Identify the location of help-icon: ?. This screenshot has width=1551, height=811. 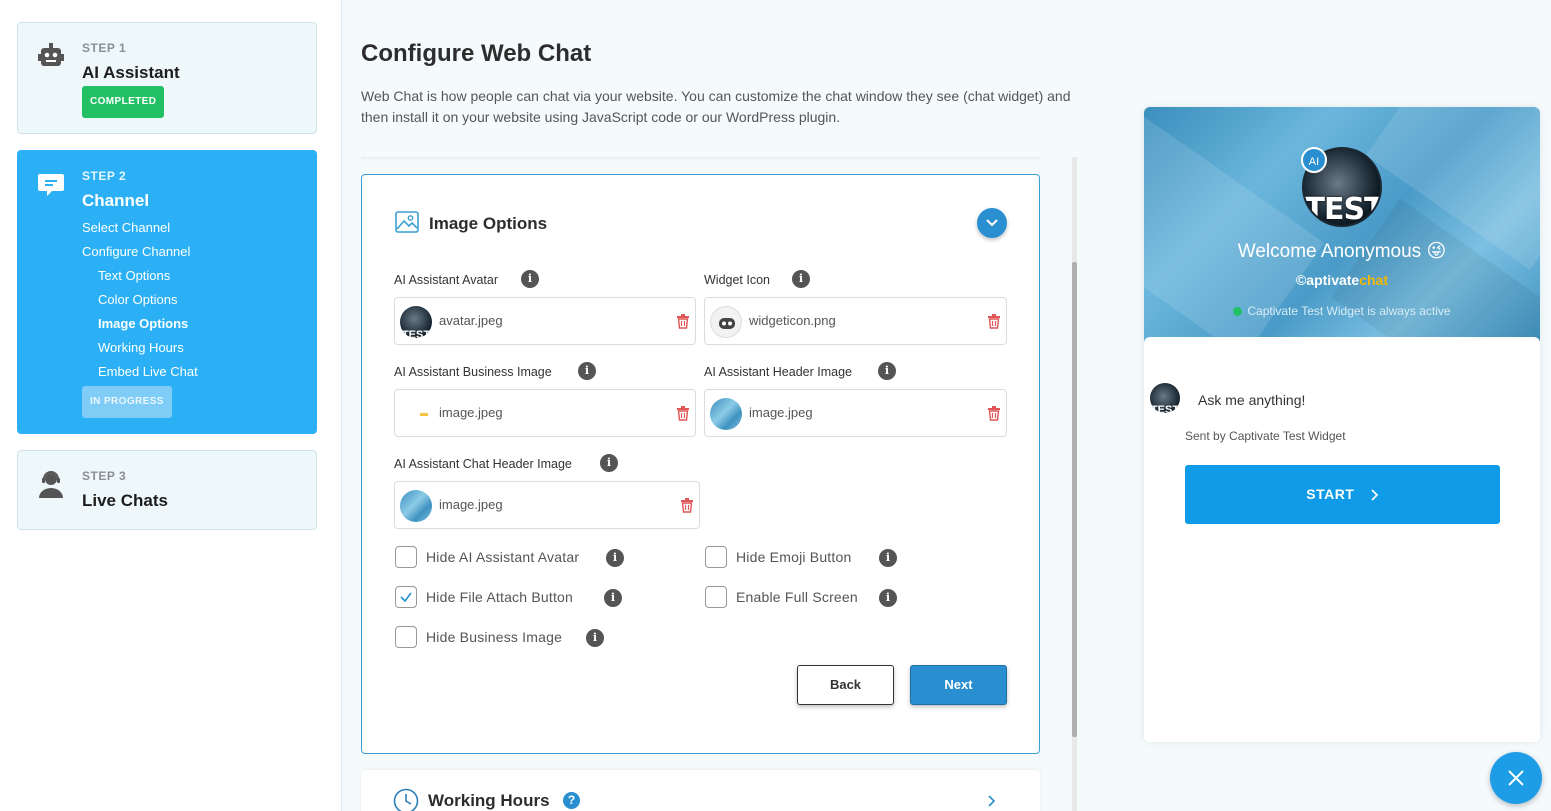
(571, 800).